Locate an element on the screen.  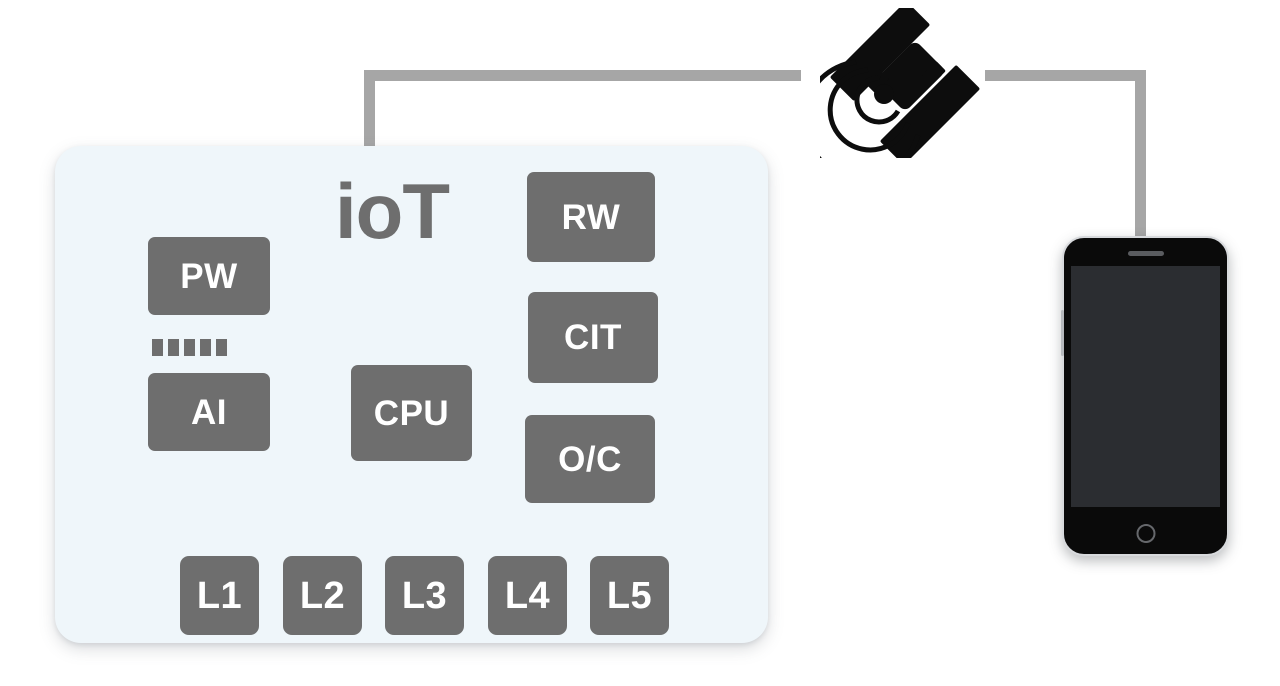
module-l2-label: L2 is located at coordinates (322, 595).